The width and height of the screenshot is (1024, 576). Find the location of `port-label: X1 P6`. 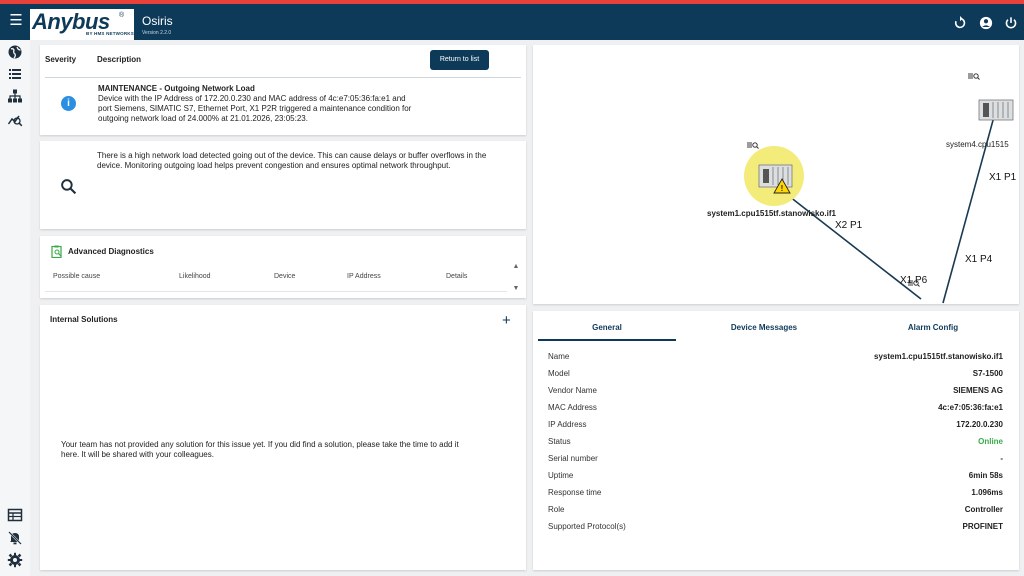

port-label: X1 P6 is located at coordinates (914, 280).